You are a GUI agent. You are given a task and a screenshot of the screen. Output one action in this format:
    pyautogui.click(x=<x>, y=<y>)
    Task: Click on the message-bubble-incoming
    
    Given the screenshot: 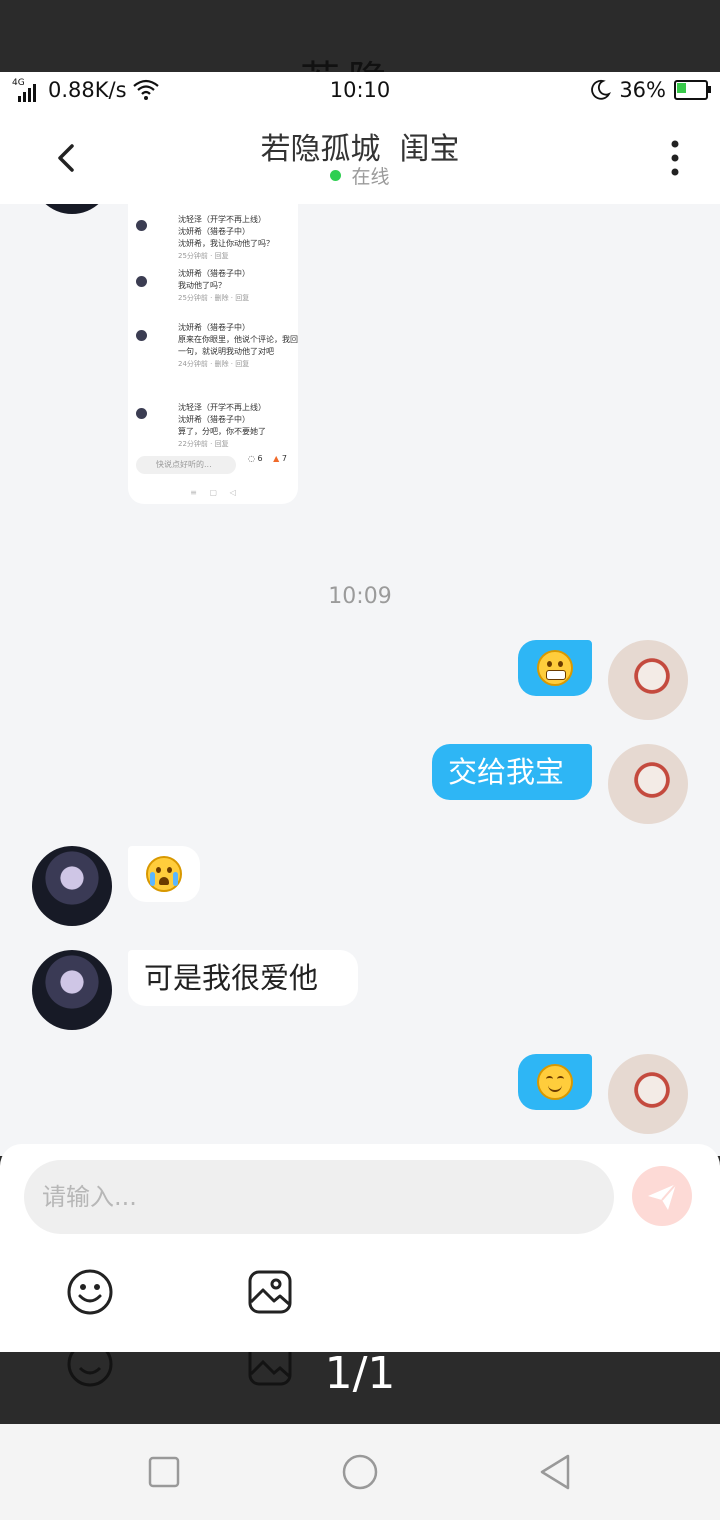 What is the action you would take?
    pyautogui.click(x=164, y=874)
    